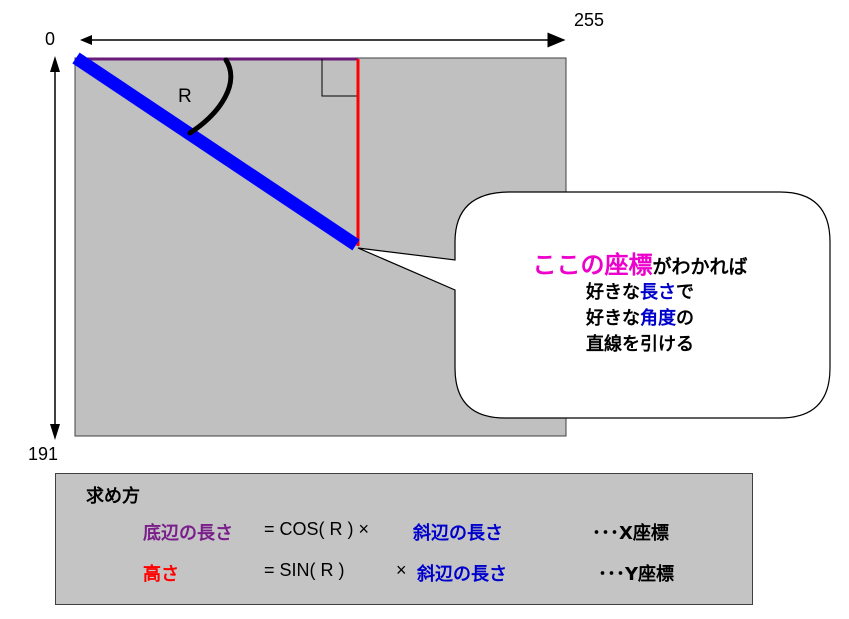 This screenshot has width=849, height=619. What do you see at coordinates (458, 533) in the screenshot?
I see `hypotenuse-term-1: 斜辺の長さ` at bounding box center [458, 533].